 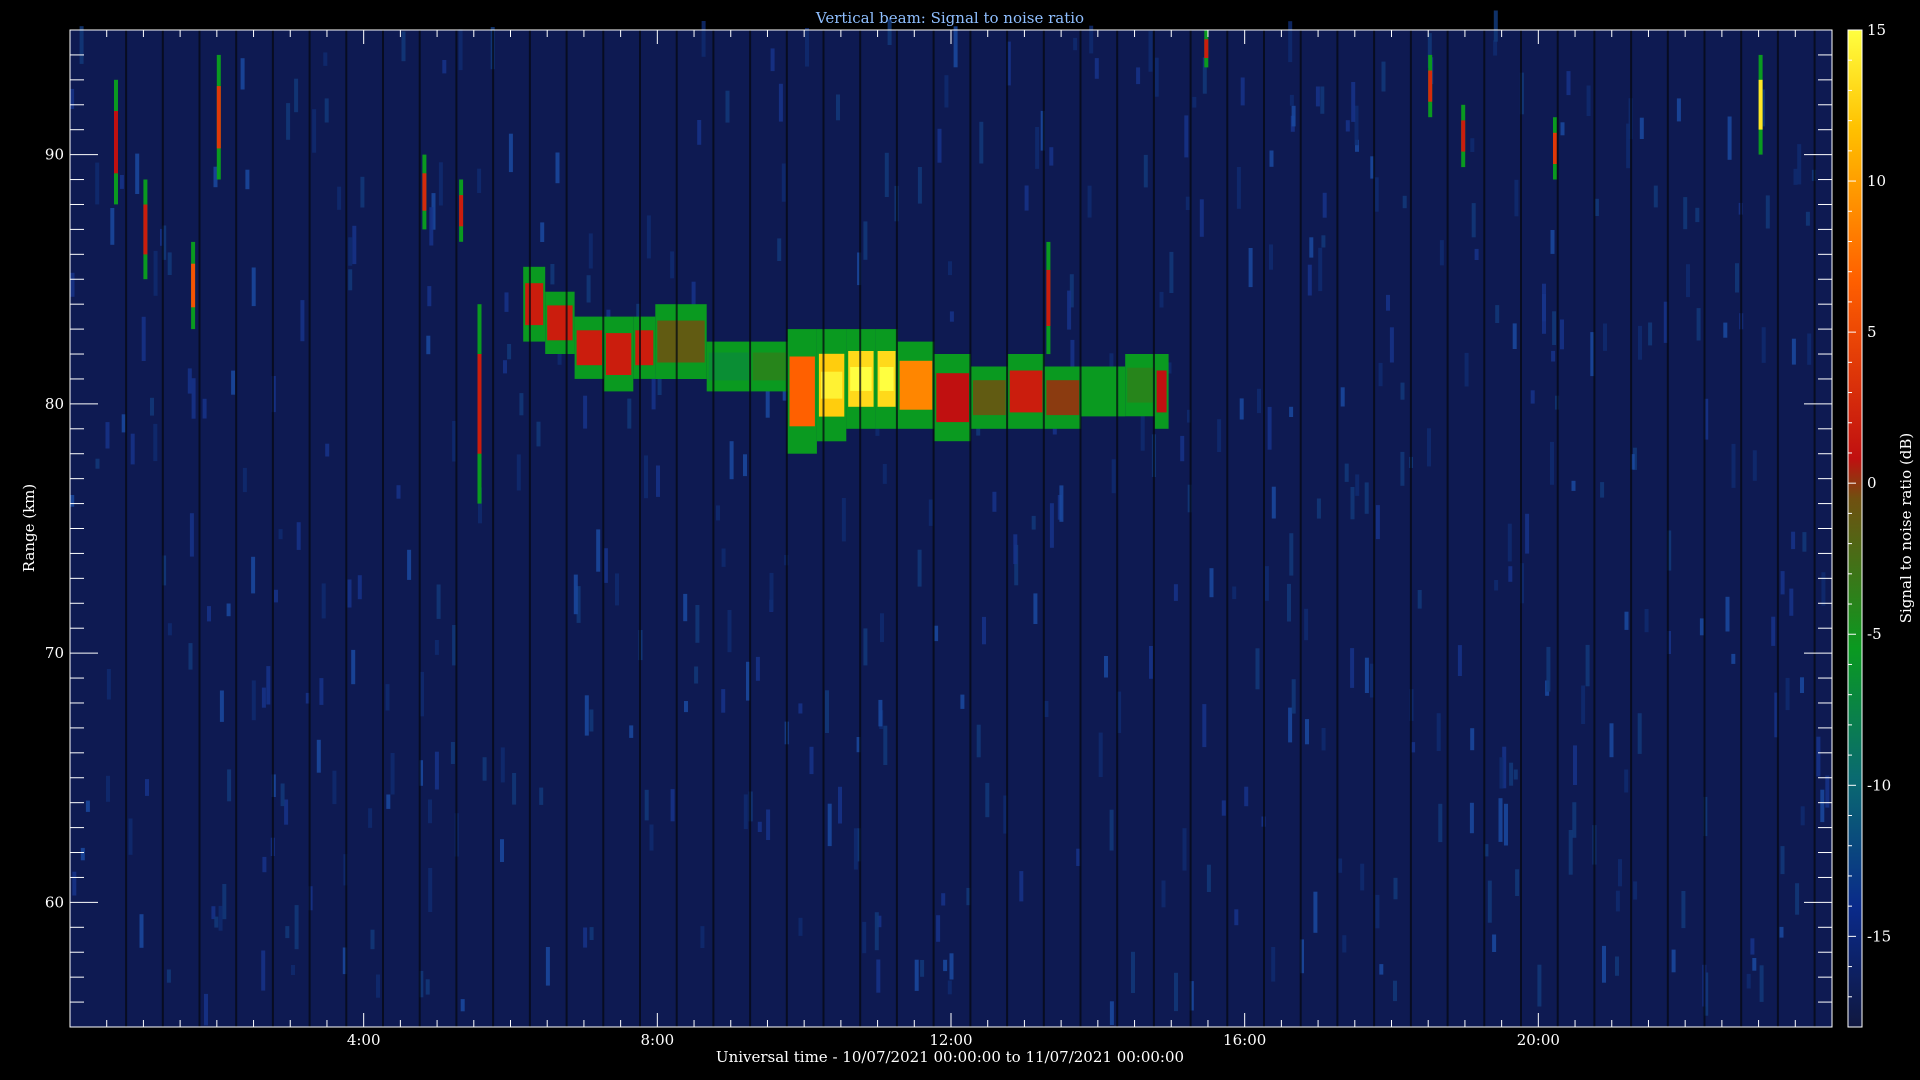 I want to click on y-tick-label: 80, so click(x=54, y=404).